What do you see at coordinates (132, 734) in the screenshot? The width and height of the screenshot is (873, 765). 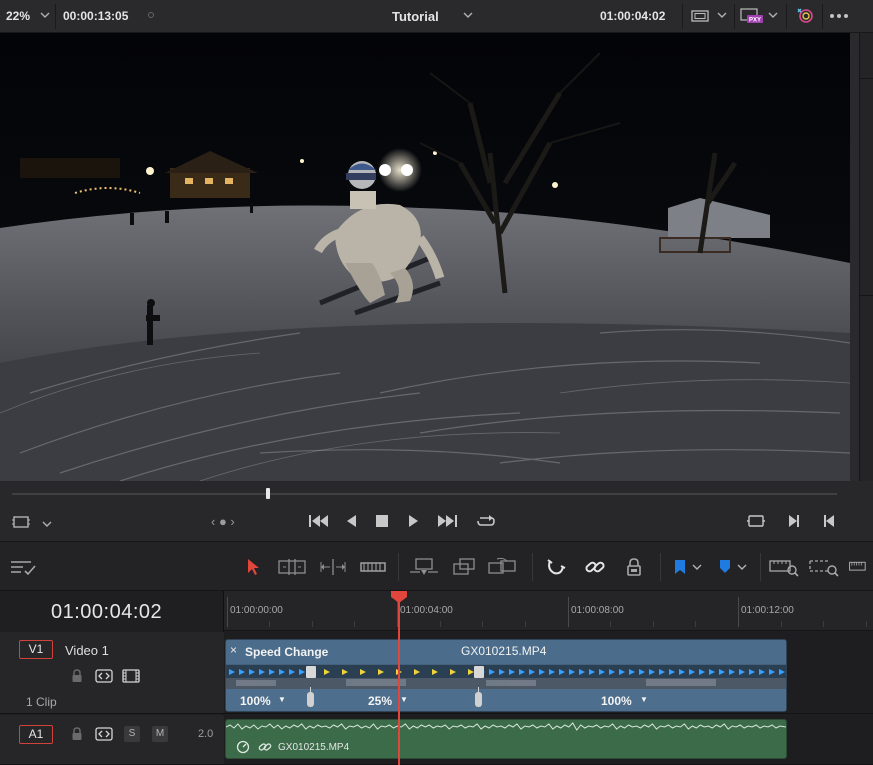 I see `solo-button: S` at bounding box center [132, 734].